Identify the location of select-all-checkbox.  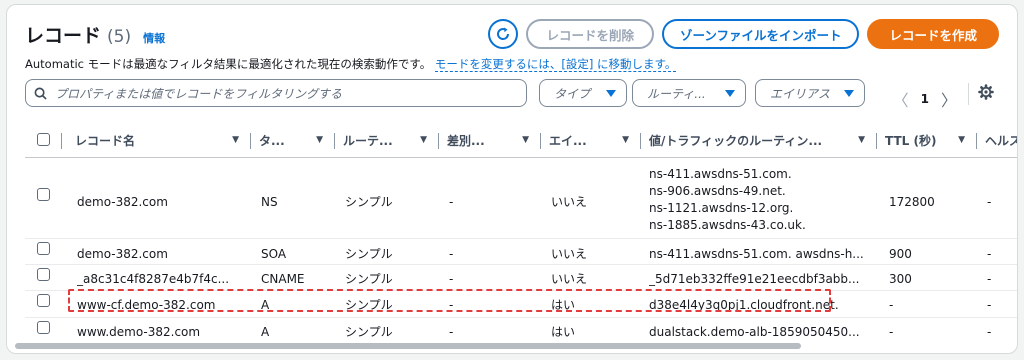
(43, 139).